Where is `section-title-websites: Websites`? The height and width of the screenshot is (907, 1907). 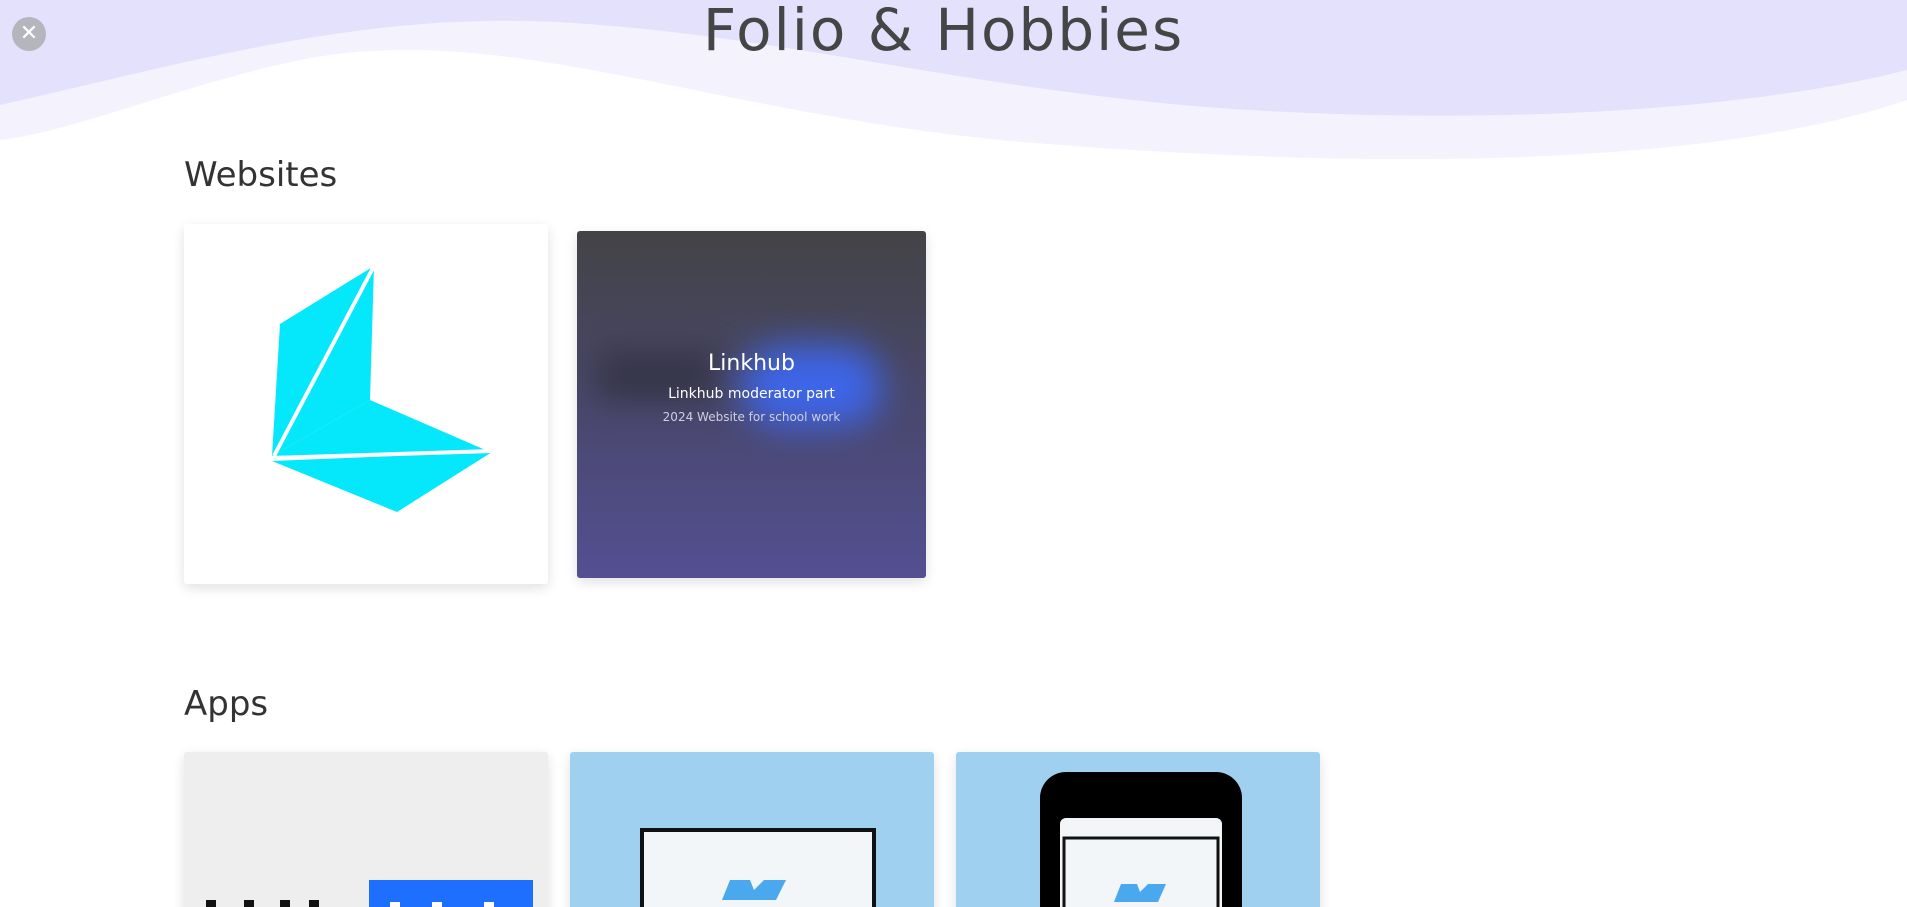
section-title-websites: Websites is located at coordinates (261, 175).